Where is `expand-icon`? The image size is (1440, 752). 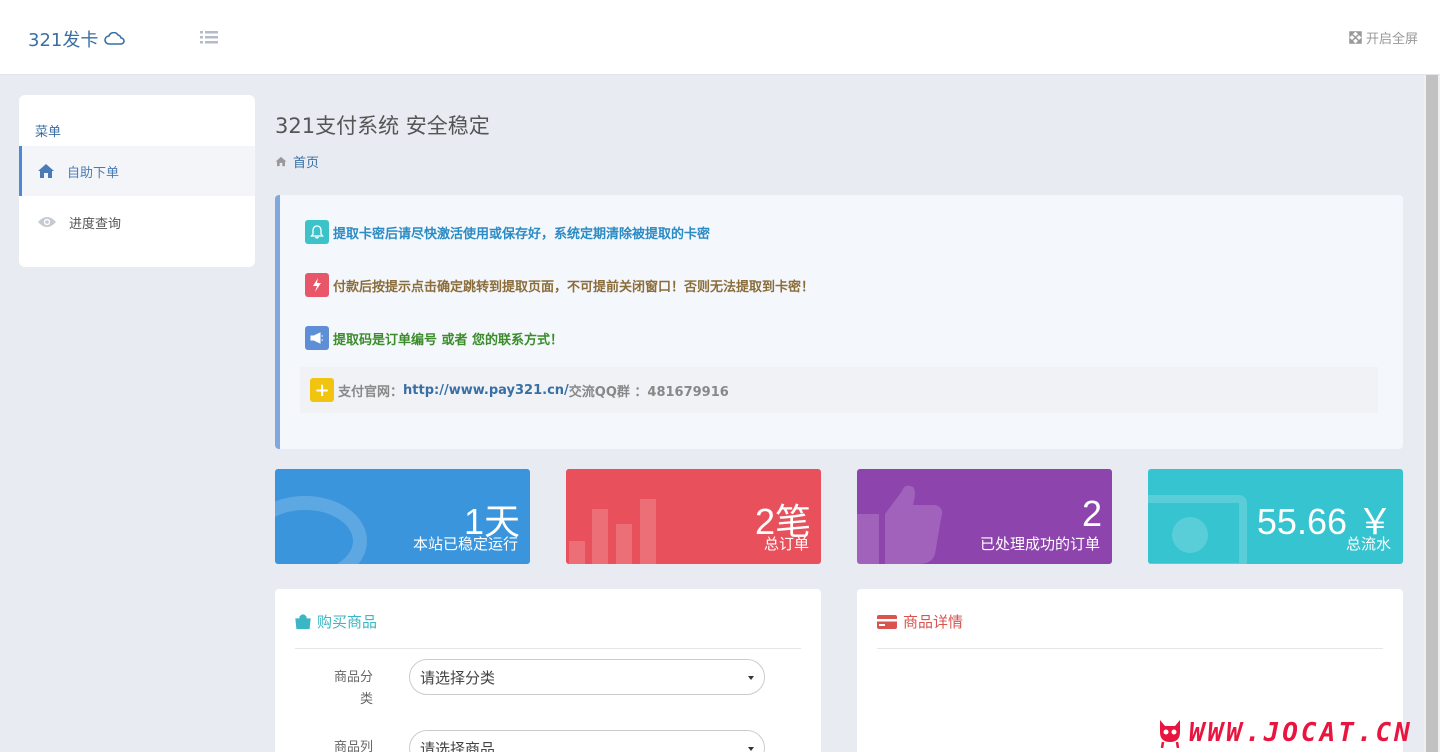
expand-icon is located at coordinates (1355, 37).